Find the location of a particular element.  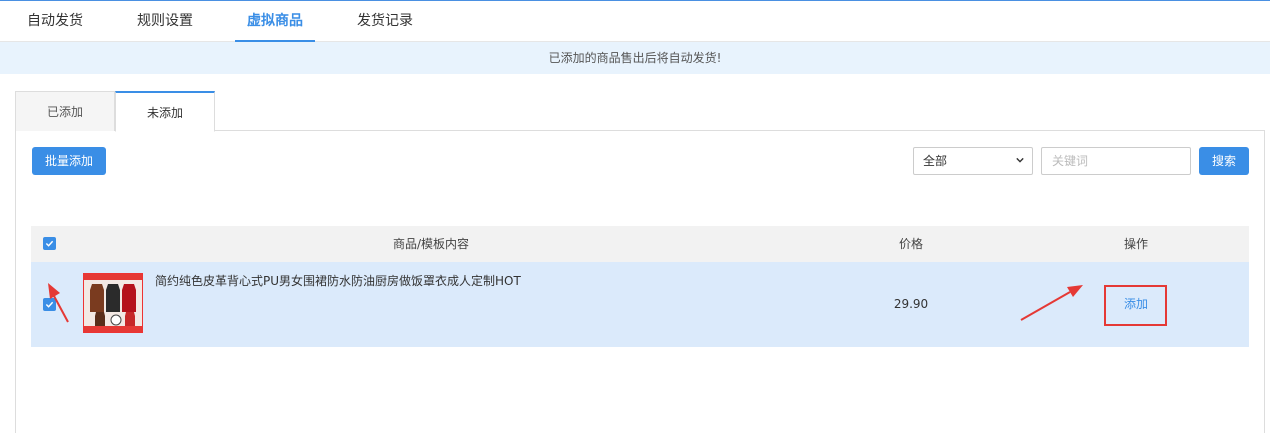

filter-select: 全部 is located at coordinates (973, 161).